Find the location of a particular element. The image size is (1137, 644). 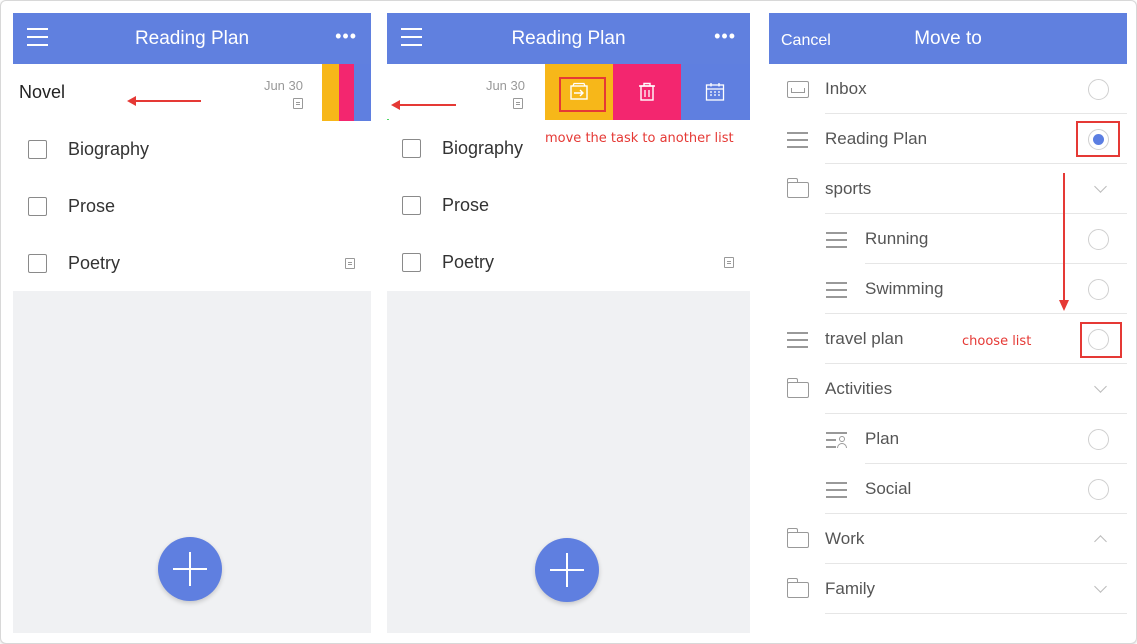

list-option-label: Running is located at coordinates (897, 238).